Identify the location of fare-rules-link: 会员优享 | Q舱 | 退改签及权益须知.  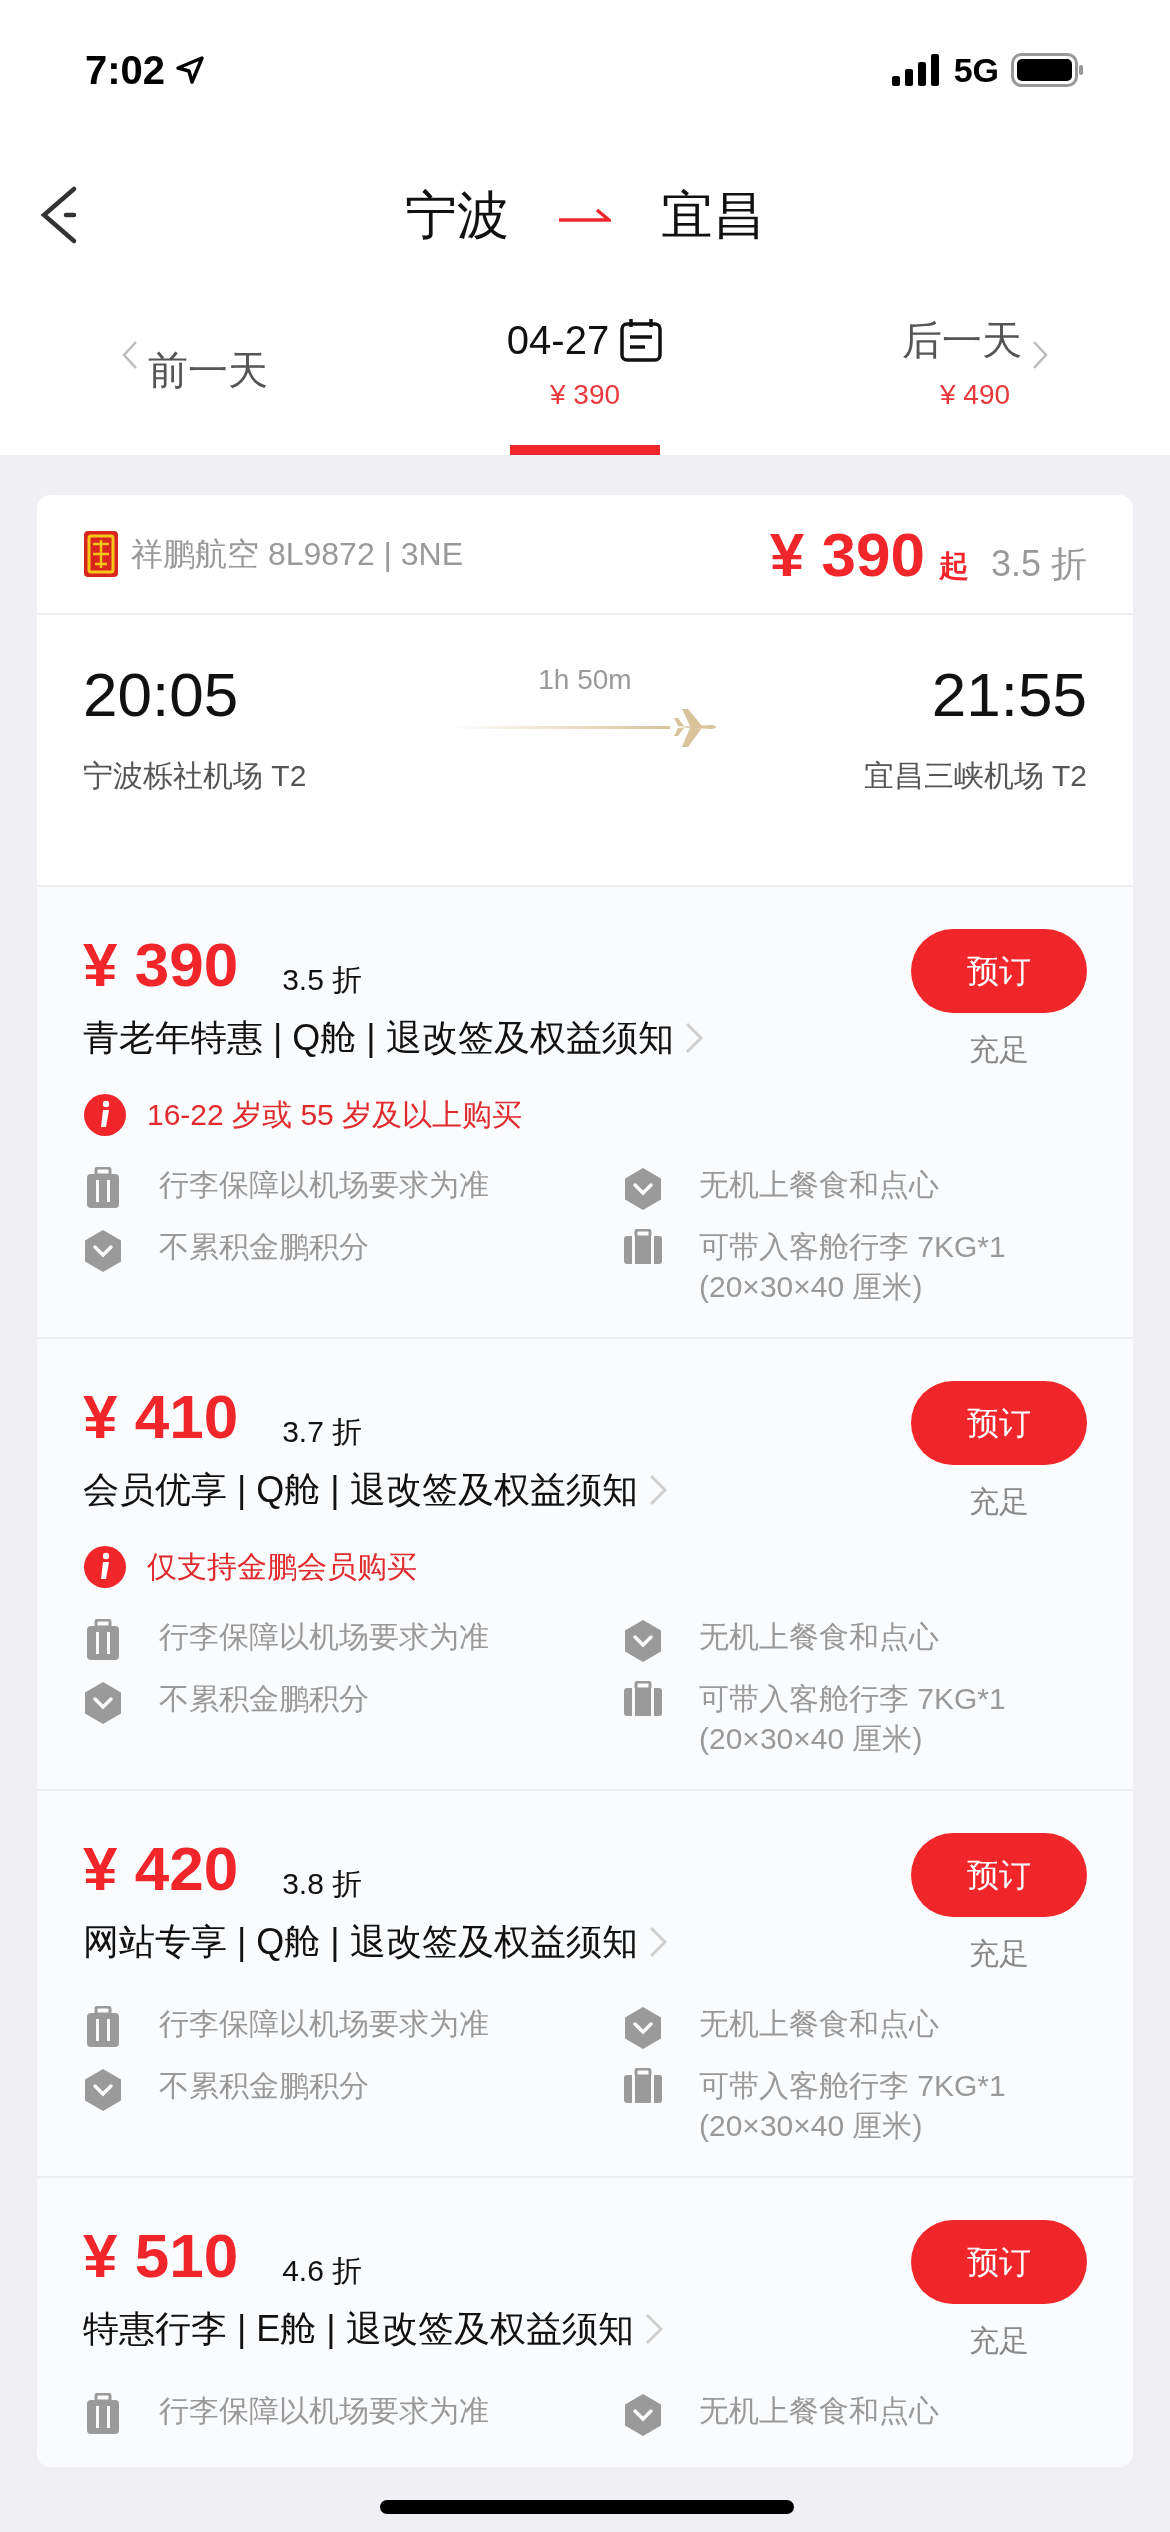
(360, 1490).